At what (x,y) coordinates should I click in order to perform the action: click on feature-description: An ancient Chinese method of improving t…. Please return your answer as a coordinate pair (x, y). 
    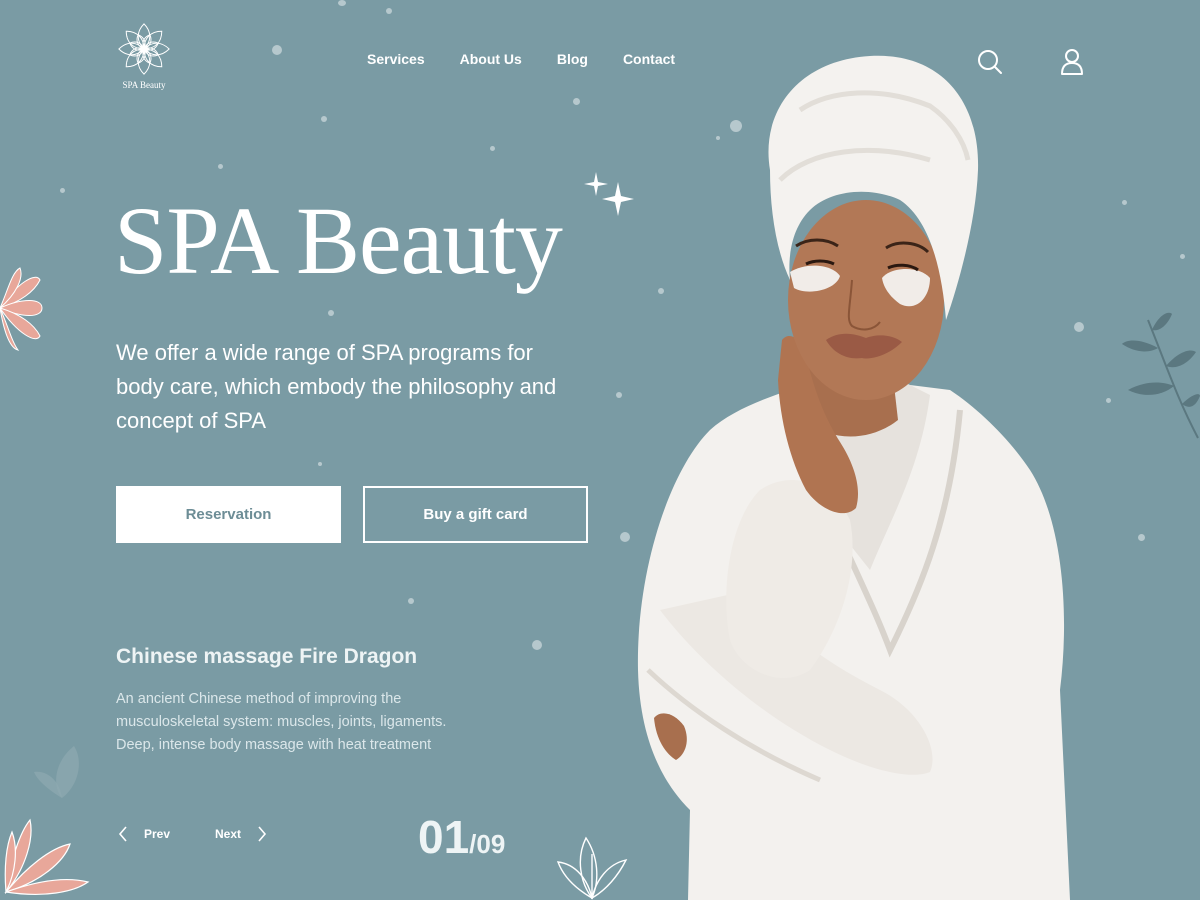
    Looking at the image, I should click on (281, 722).